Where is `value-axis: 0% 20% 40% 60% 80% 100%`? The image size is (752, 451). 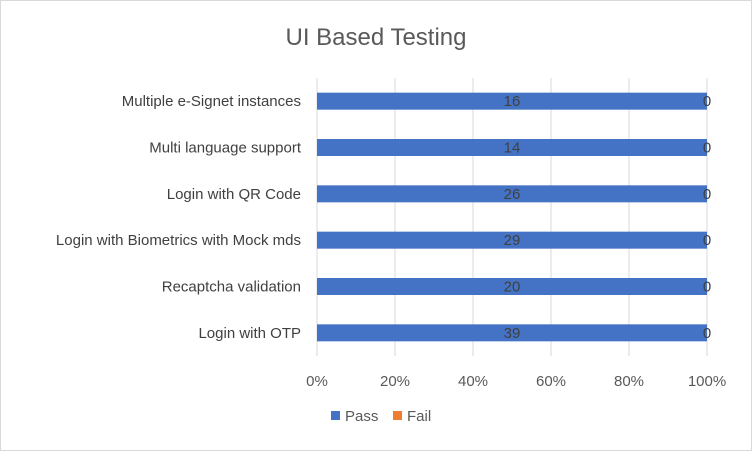 value-axis: 0% 20% 40% 60% 80% 100% is located at coordinates (516, 381).